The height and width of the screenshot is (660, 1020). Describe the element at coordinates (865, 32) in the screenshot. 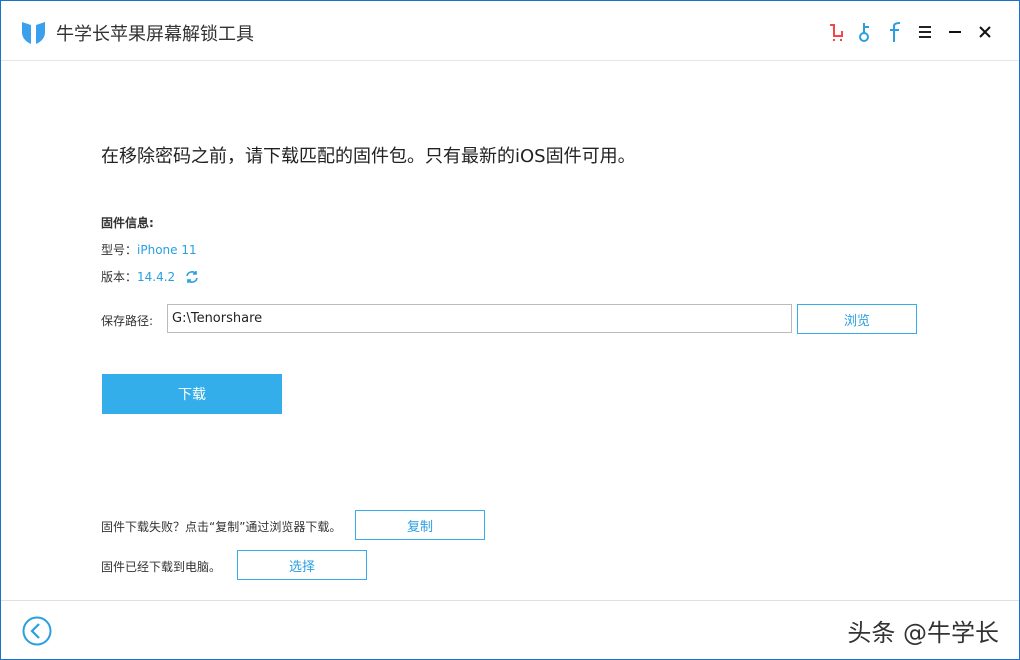

I see `key-icon` at that location.